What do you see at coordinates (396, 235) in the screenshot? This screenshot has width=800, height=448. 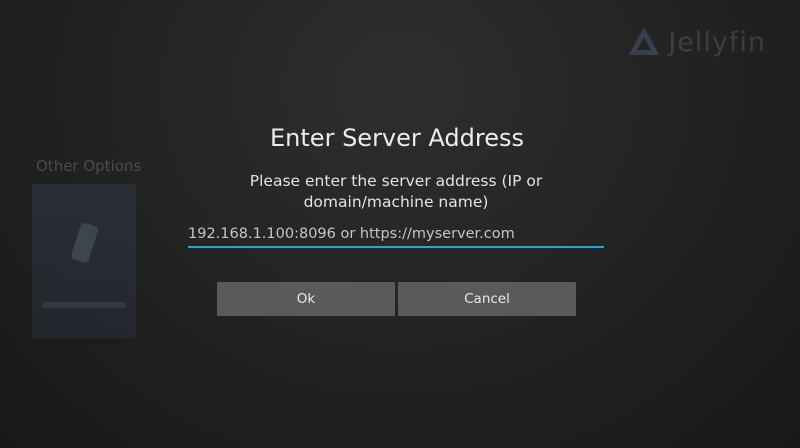 I see `server-address-input` at bounding box center [396, 235].